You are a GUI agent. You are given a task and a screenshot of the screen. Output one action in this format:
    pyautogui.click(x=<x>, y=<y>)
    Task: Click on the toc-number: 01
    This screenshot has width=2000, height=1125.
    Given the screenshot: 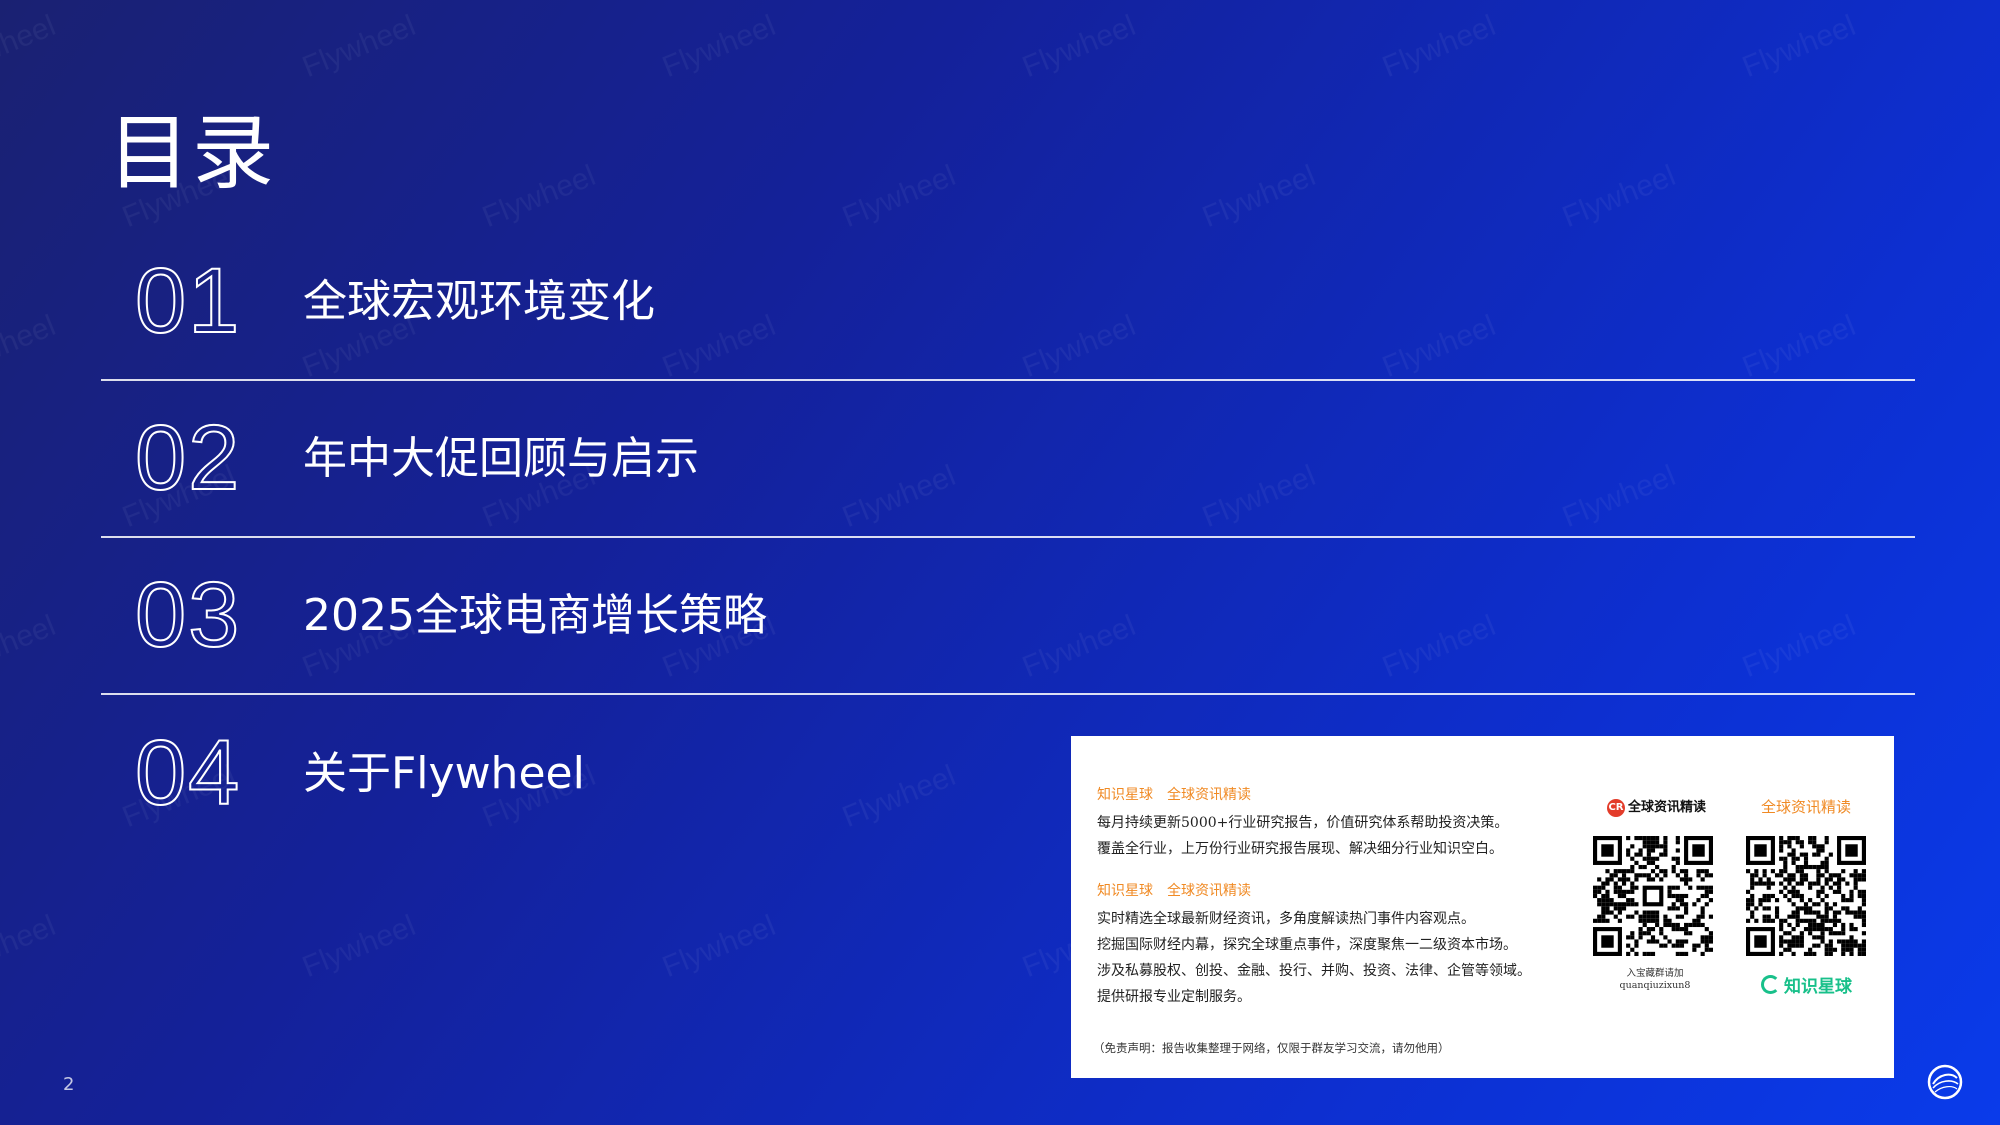 What is the action you would take?
    pyautogui.click(x=188, y=301)
    